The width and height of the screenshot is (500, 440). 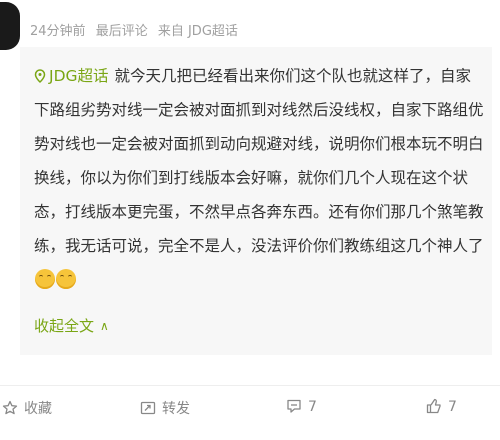 I want to click on post-time: 24分钟前, so click(x=58, y=31).